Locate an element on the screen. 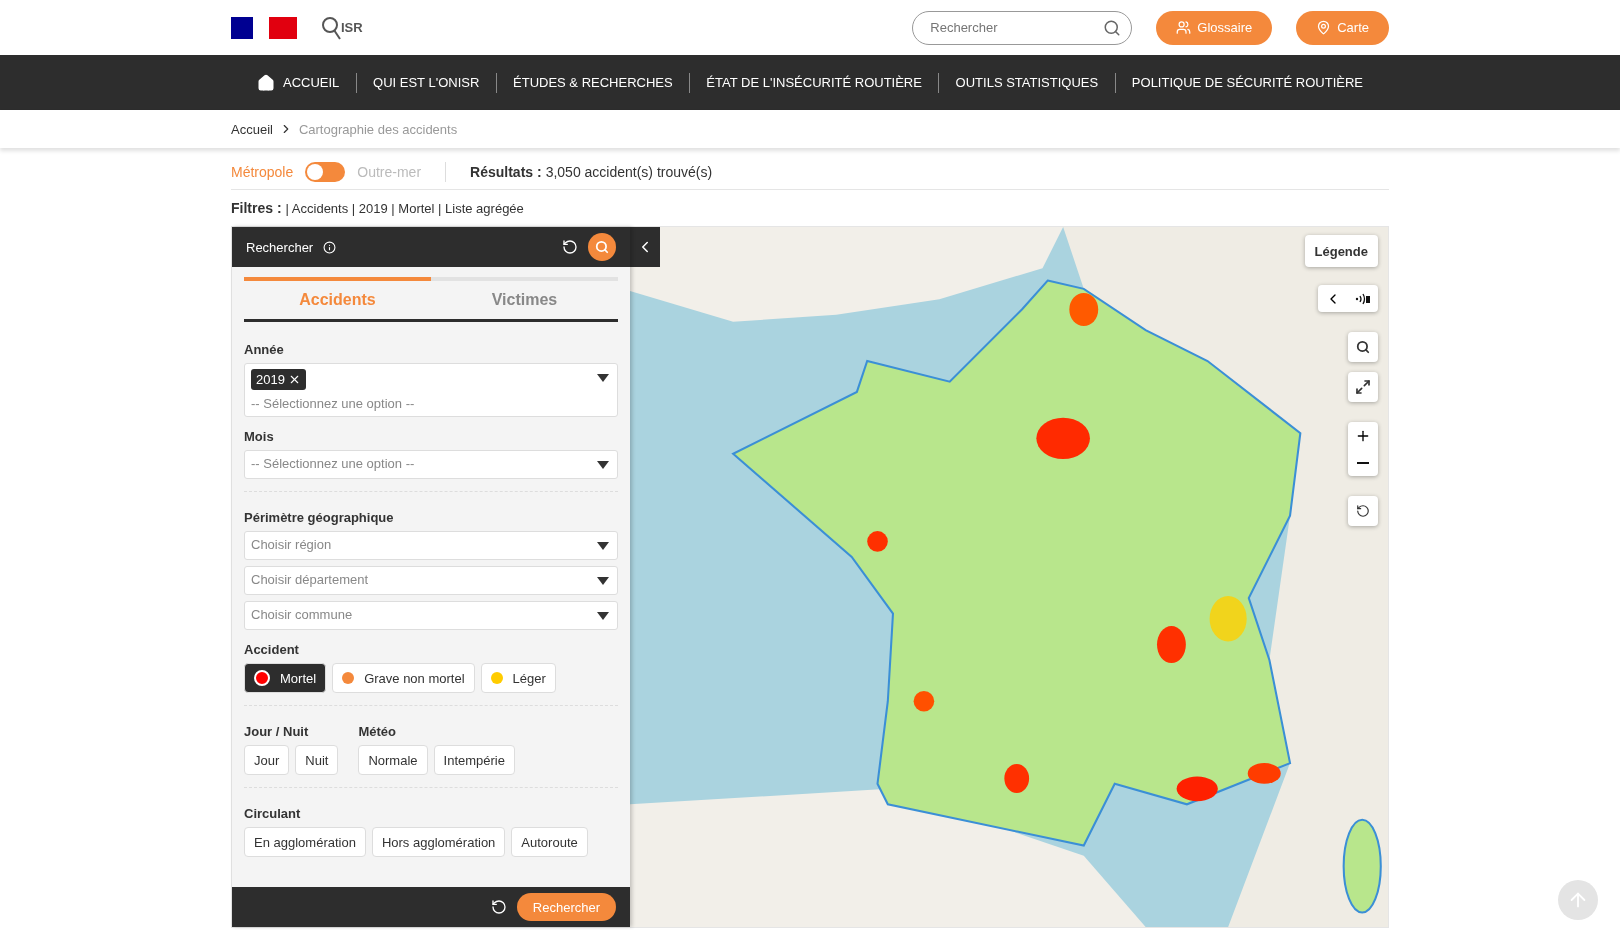  select-field: Choisir région is located at coordinates (431, 545).